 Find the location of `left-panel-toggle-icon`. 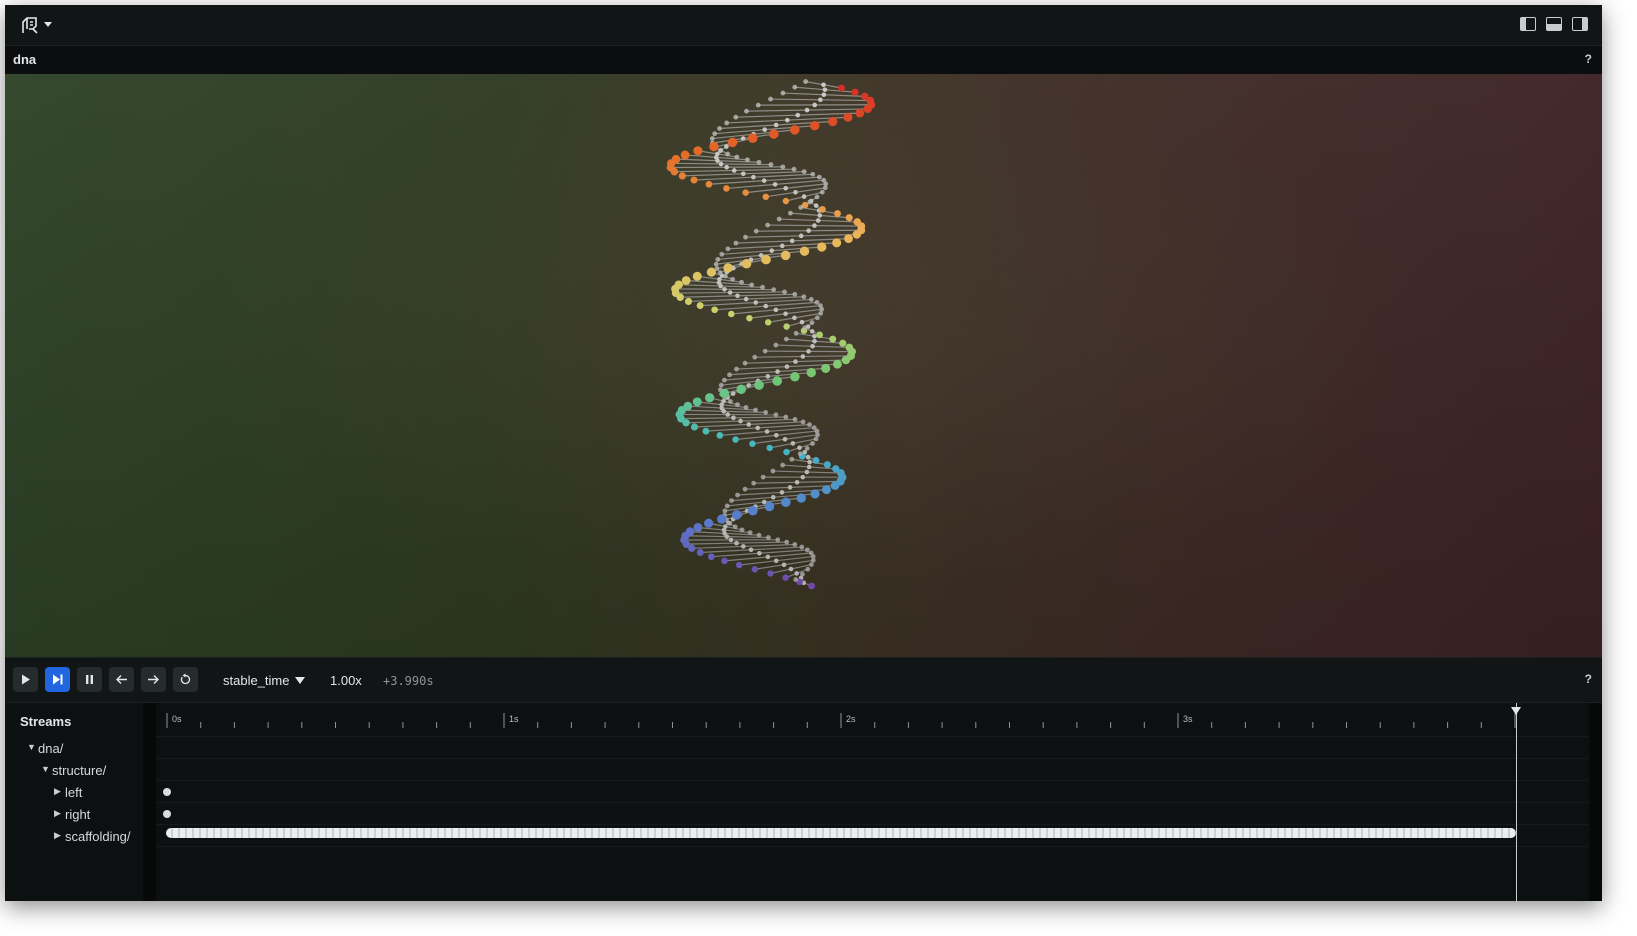

left-panel-toggle-icon is located at coordinates (1528, 24).